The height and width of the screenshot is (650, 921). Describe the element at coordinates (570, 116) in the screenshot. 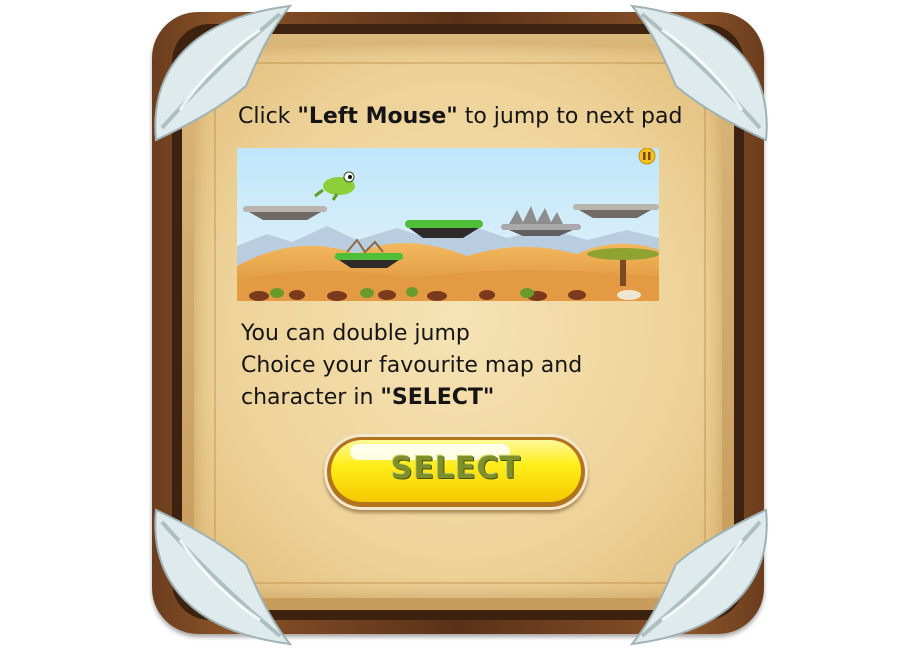

I see `instruction-suffix: to jump to next pad` at that location.